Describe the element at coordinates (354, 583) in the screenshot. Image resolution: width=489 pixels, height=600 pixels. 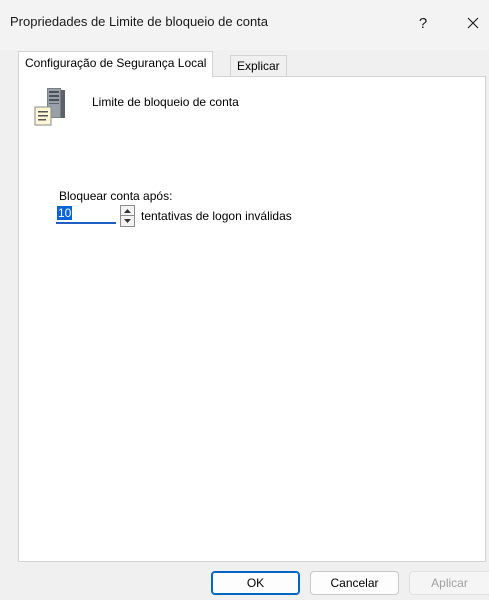
I see `cancel-button: Cancelar` at that location.